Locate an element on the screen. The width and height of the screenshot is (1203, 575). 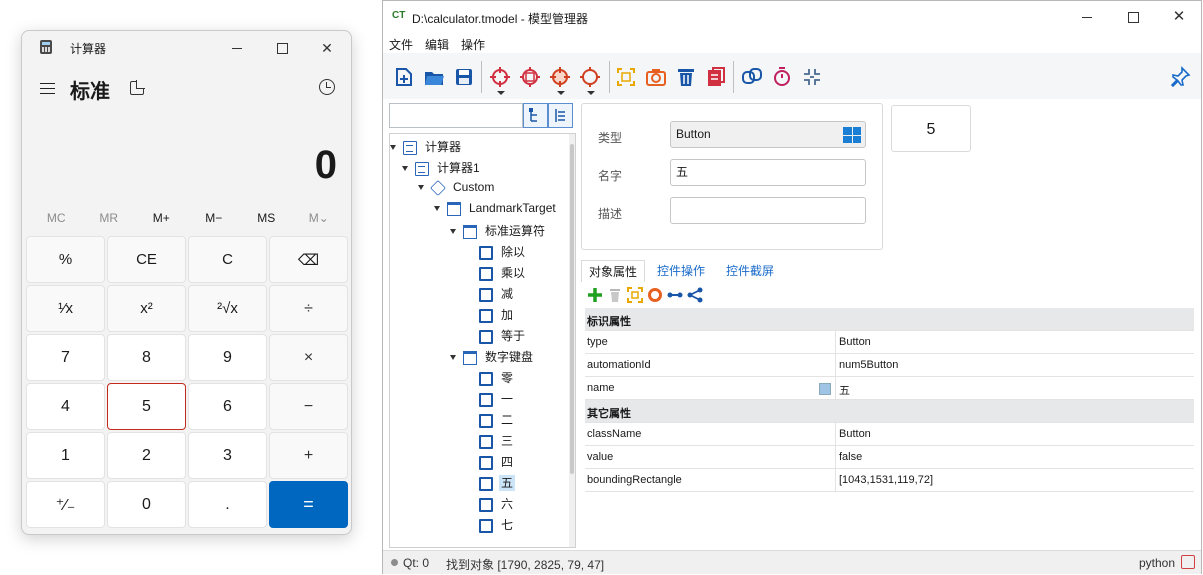
expand-all-icon is located at coordinates (535, 115).